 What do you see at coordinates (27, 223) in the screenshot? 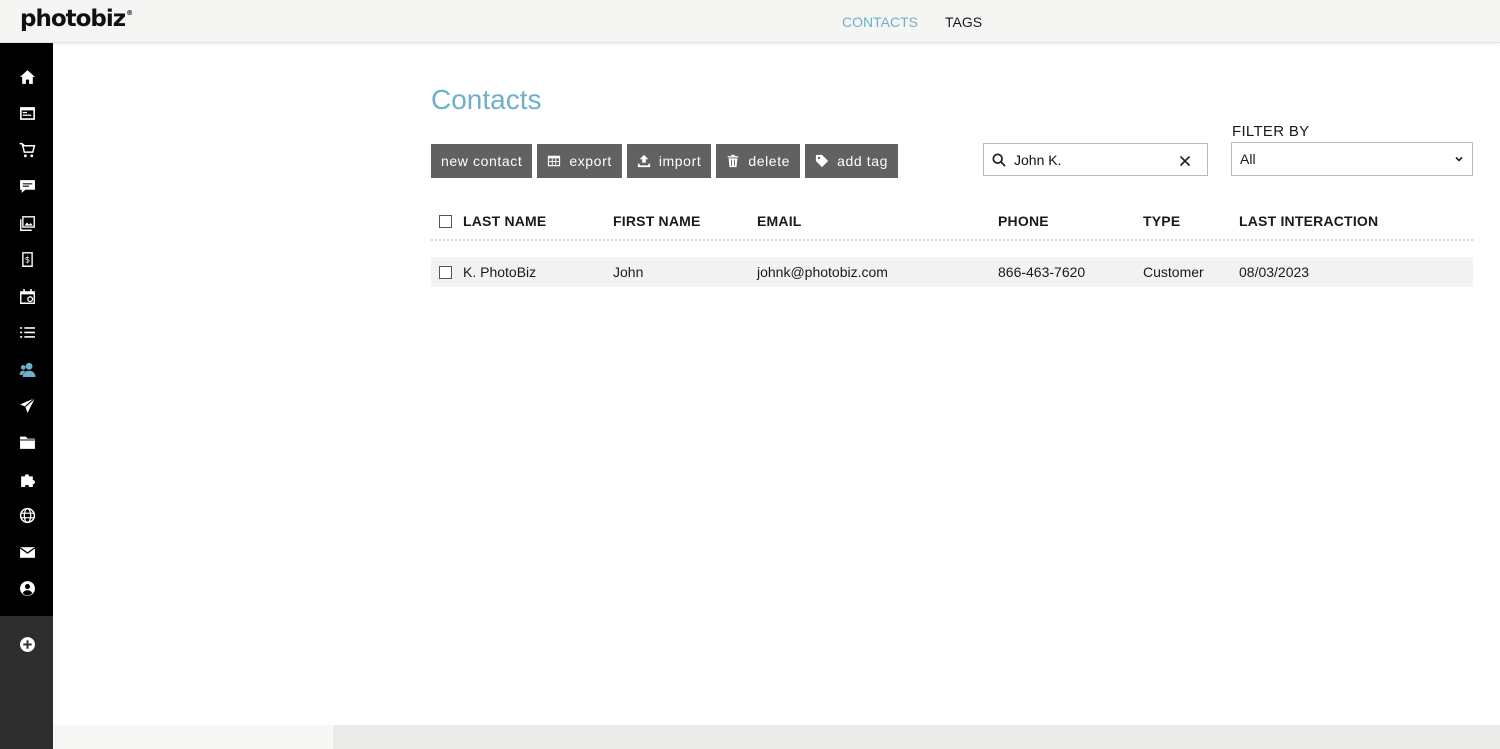
I see `gallery-icon` at bounding box center [27, 223].